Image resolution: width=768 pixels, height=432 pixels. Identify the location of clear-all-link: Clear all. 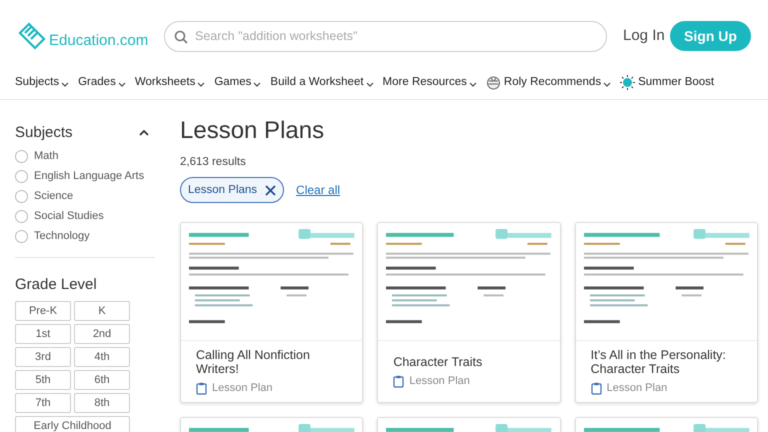
(318, 190).